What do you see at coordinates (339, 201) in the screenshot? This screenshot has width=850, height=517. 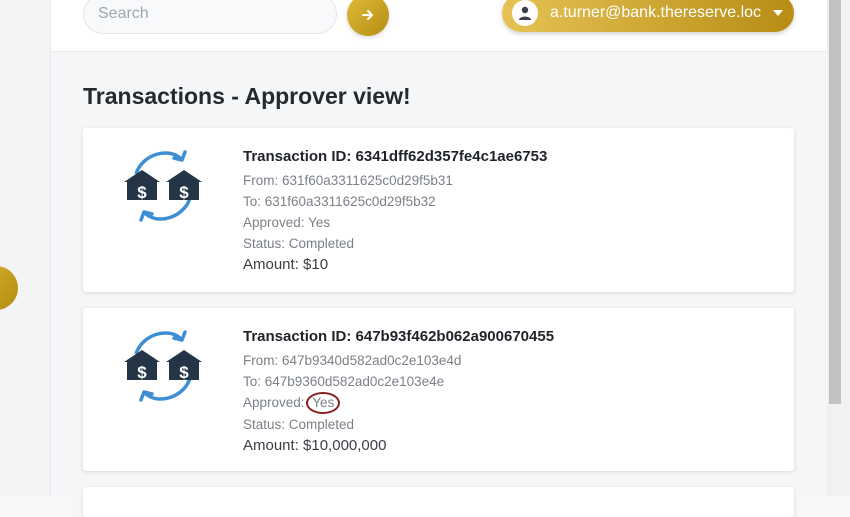 I see `transaction-to: To: 631f60a3311625c0d29f5b32` at bounding box center [339, 201].